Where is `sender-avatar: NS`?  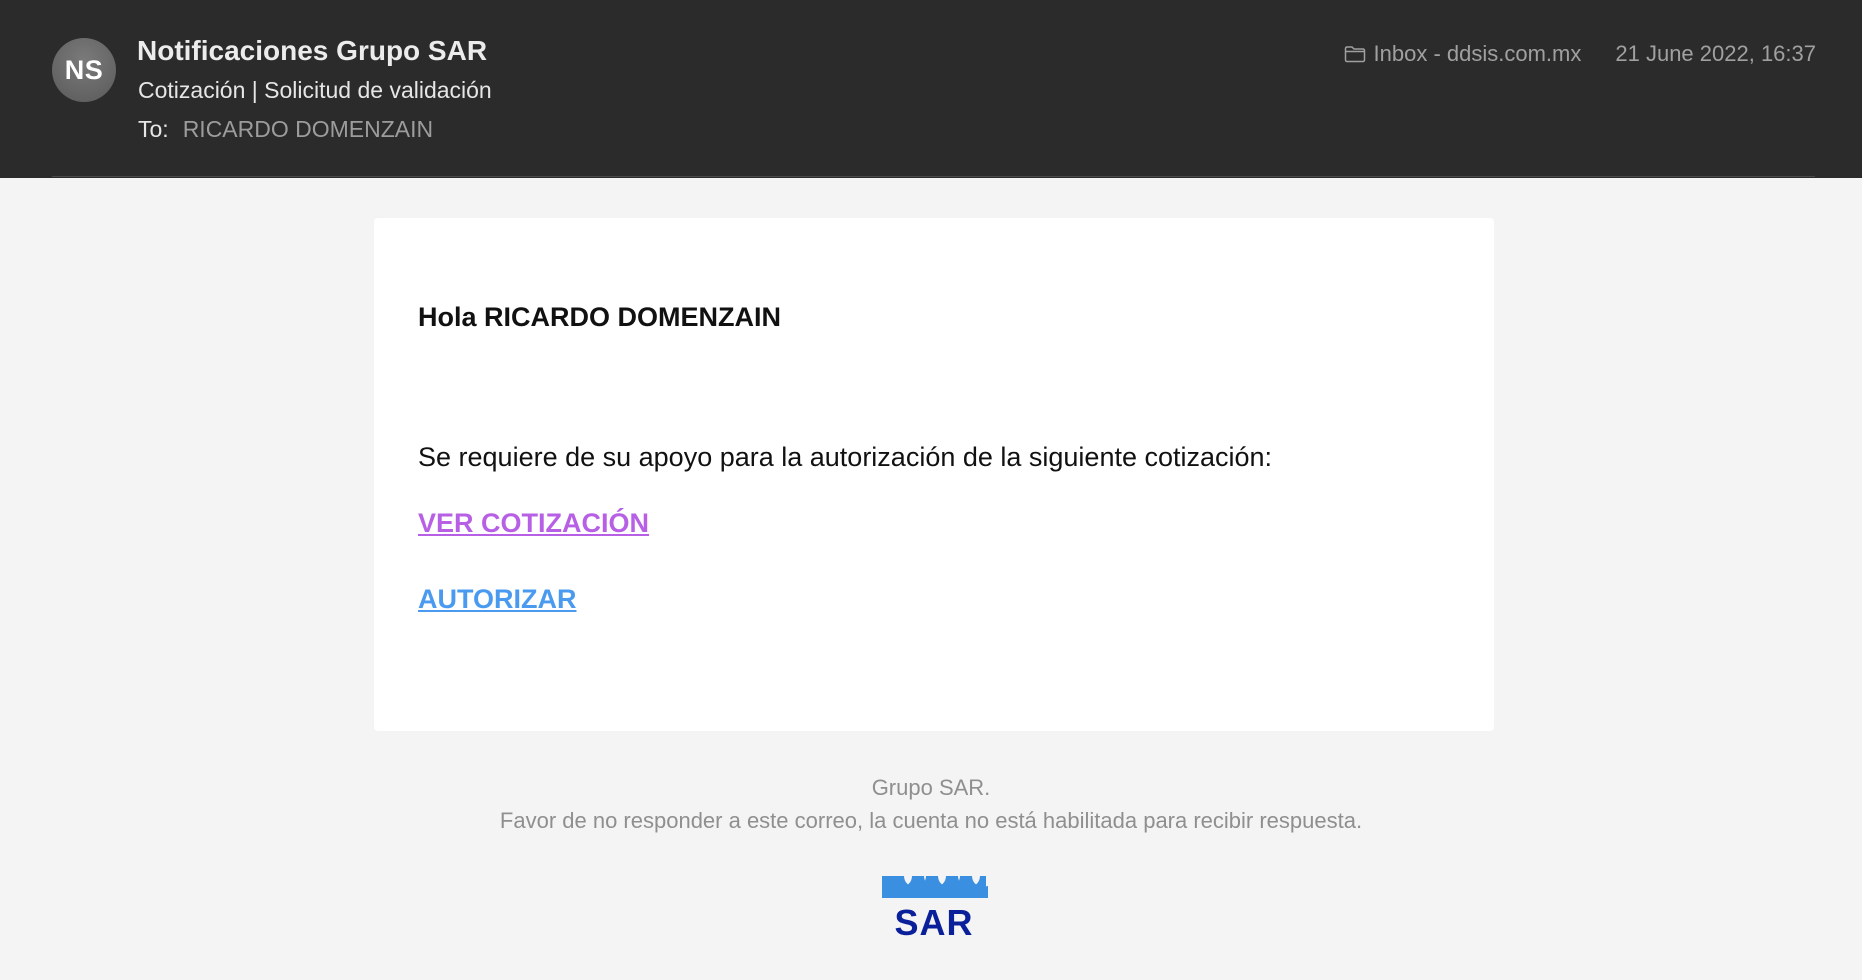
sender-avatar: NS is located at coordinates (84, 70).